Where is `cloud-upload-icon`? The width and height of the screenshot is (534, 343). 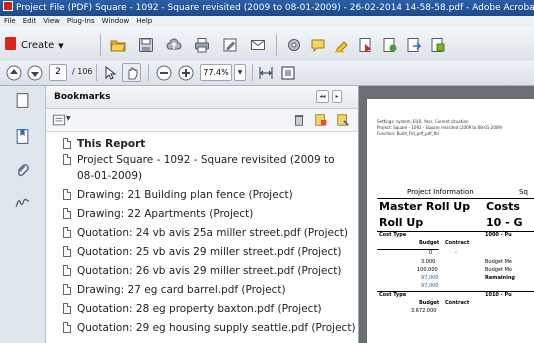
cloud-upload-icon is located at coordinates (174, 45).